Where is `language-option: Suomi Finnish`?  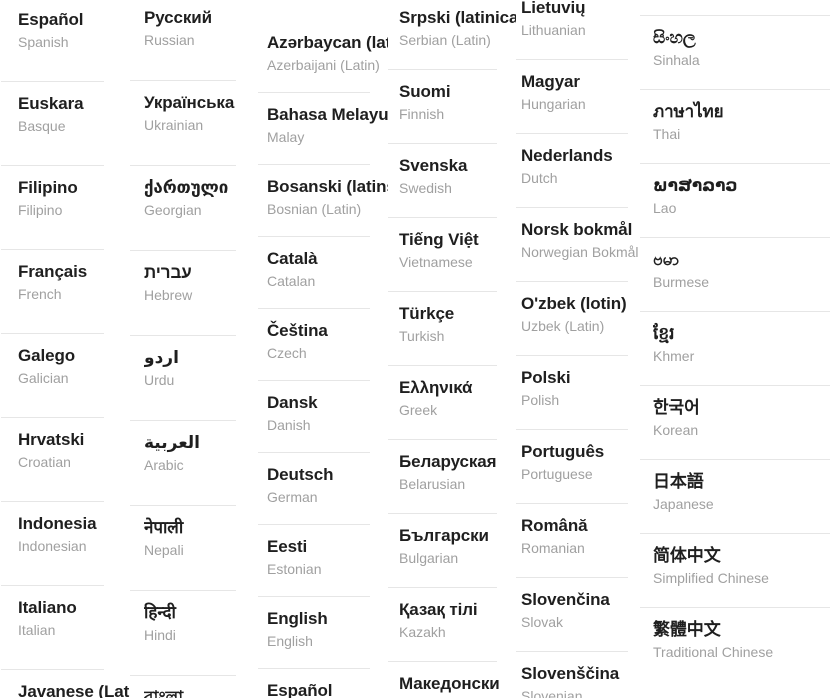
language-option: Suomi Finnish is located at coordinates (452, 107).